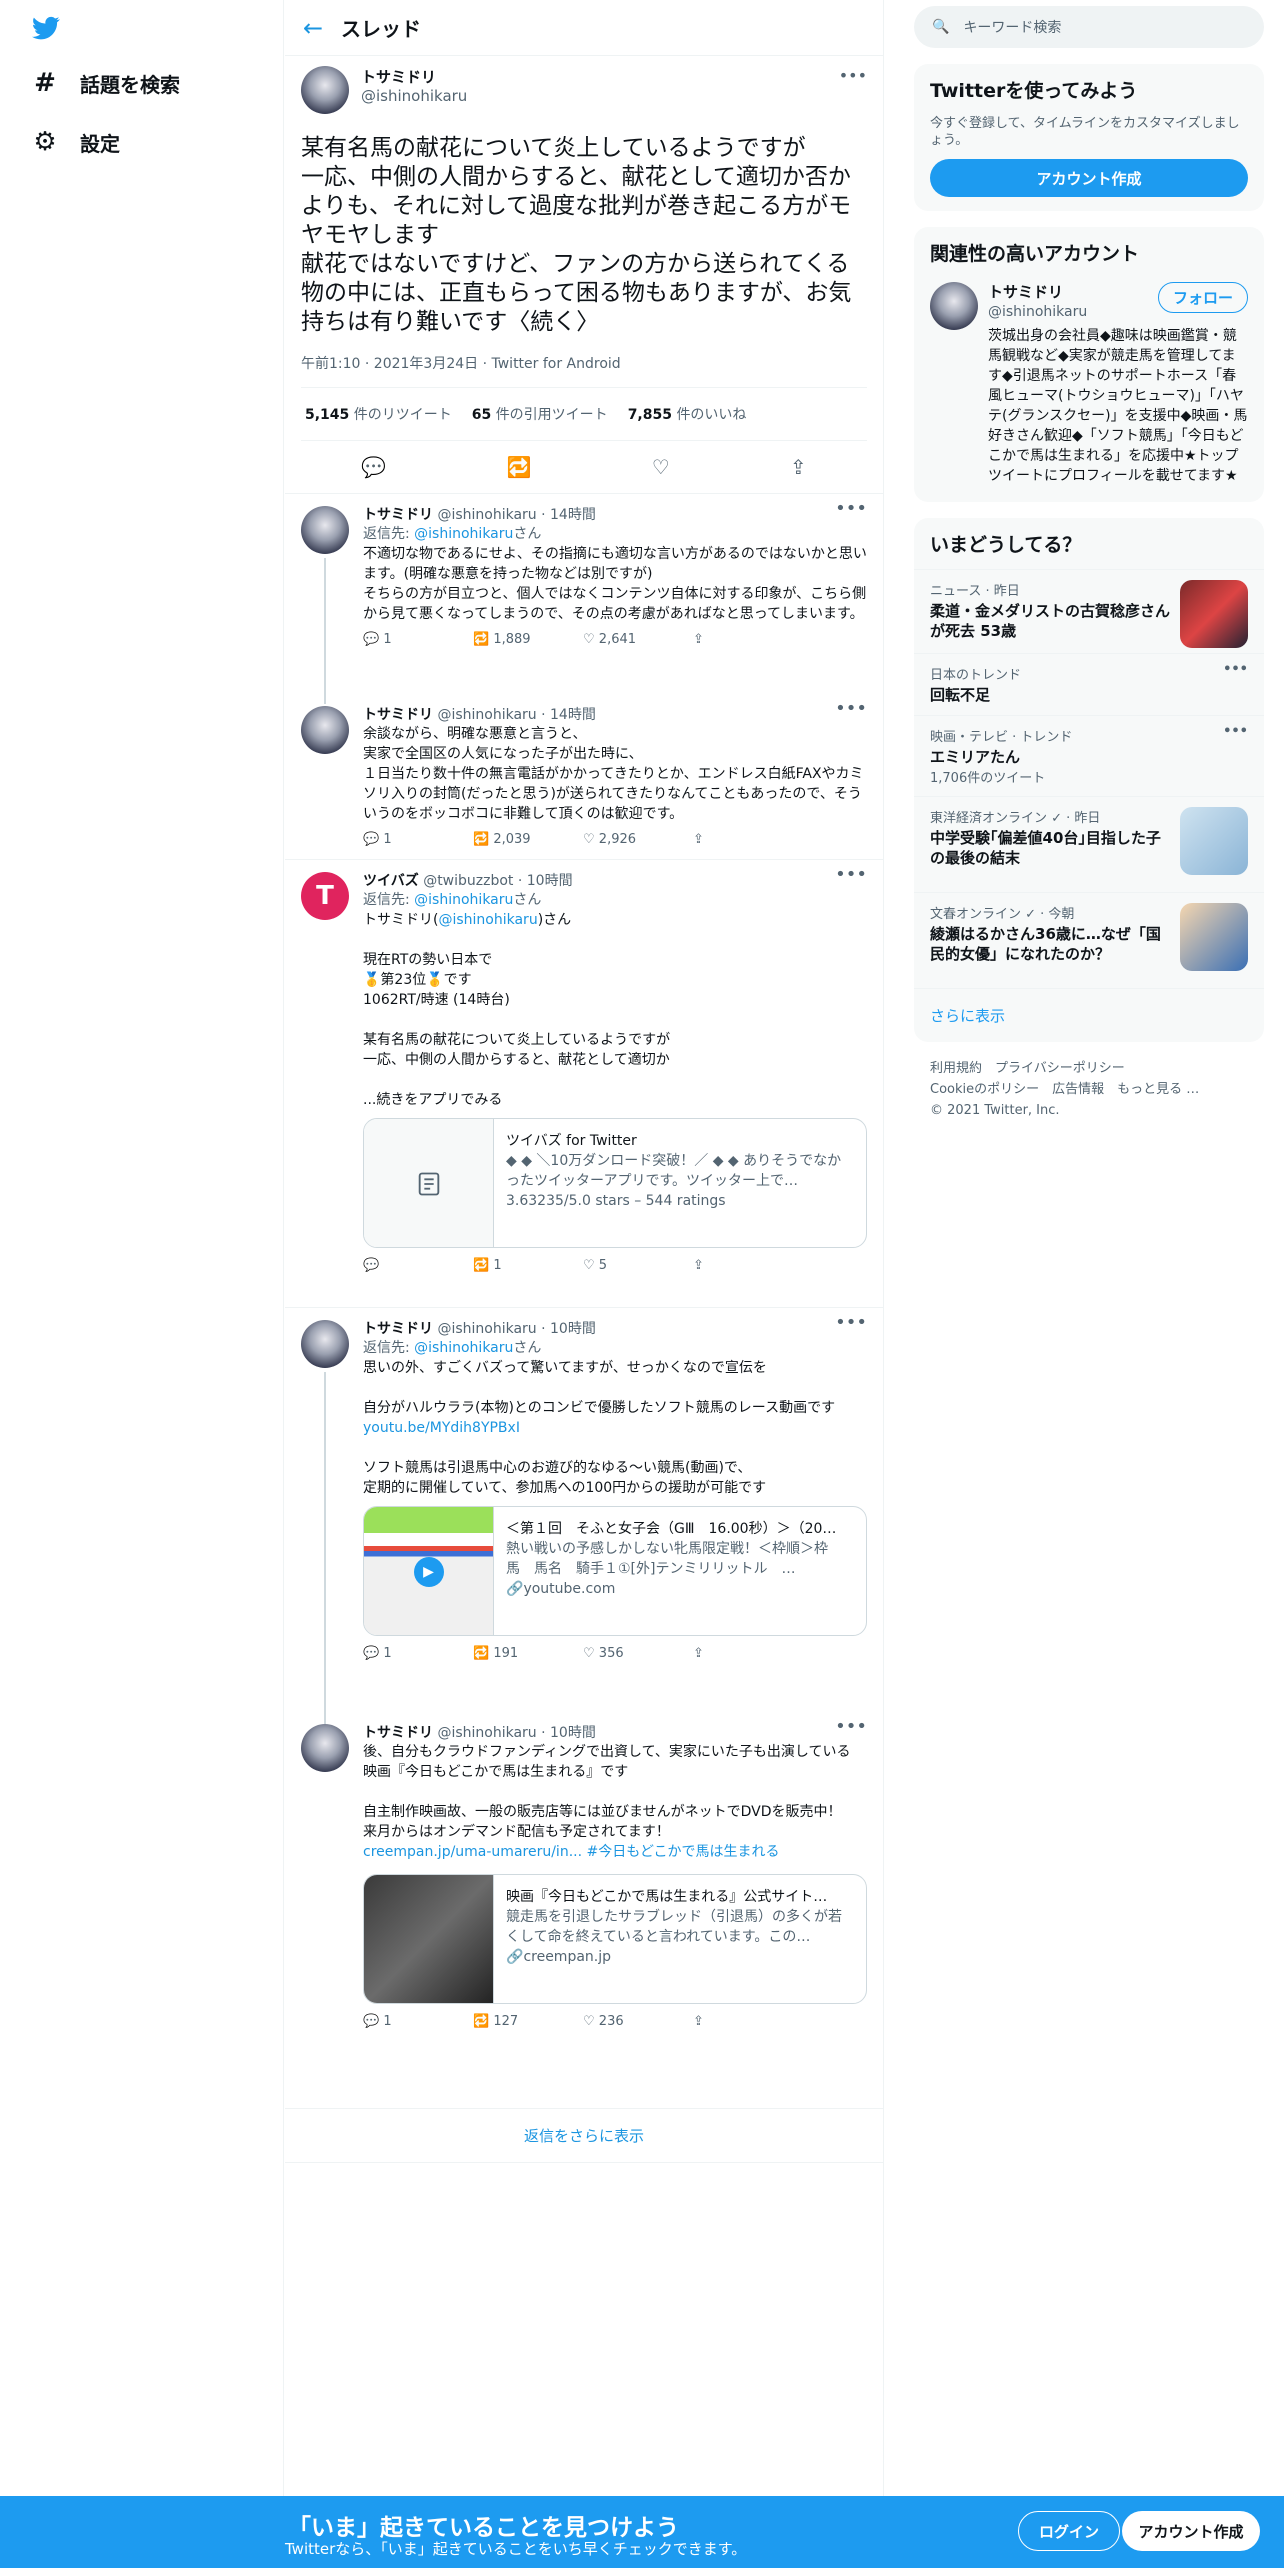  What do you see at coordinates (1089, 844) in the screenshot?
I see `trend-item: 東洋経済オンライン ✓ · 昨日 中学受験｢偏差値40台｣目指した子の最後の結末` at bounding box center [1089, 844].